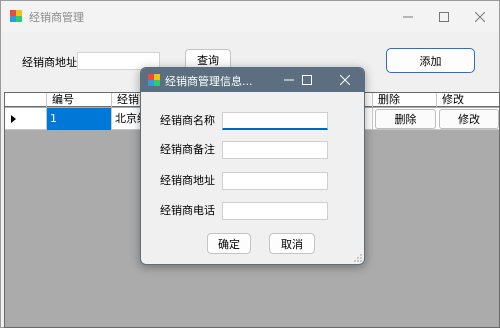  I want to click on row-edit-button: 修改, so click(469, 119).